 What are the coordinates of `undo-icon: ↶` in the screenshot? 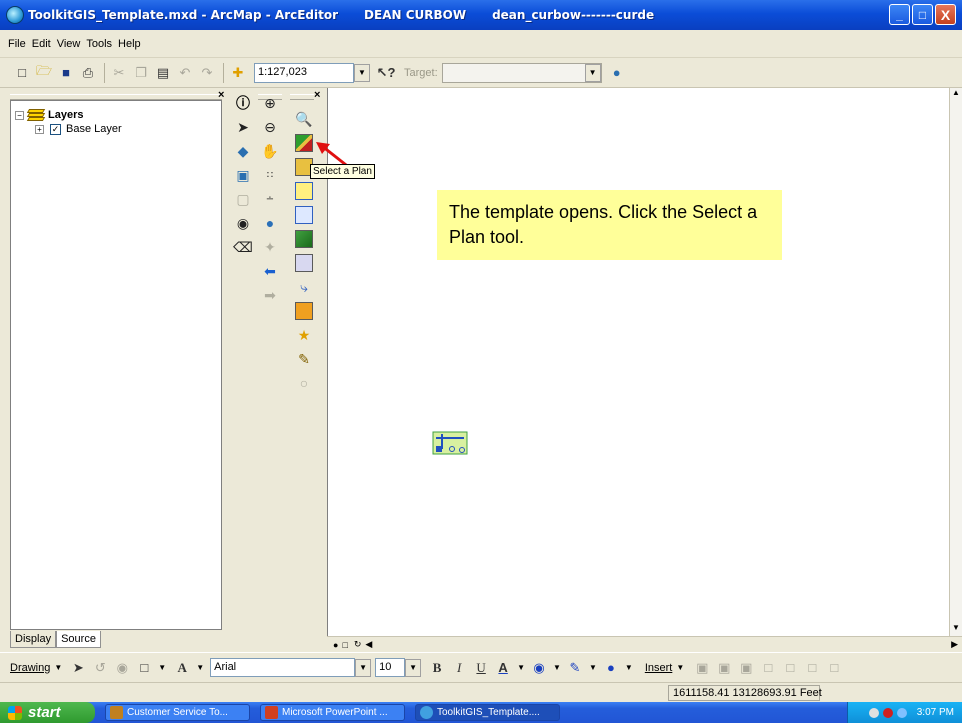 It's located at (185, 73).